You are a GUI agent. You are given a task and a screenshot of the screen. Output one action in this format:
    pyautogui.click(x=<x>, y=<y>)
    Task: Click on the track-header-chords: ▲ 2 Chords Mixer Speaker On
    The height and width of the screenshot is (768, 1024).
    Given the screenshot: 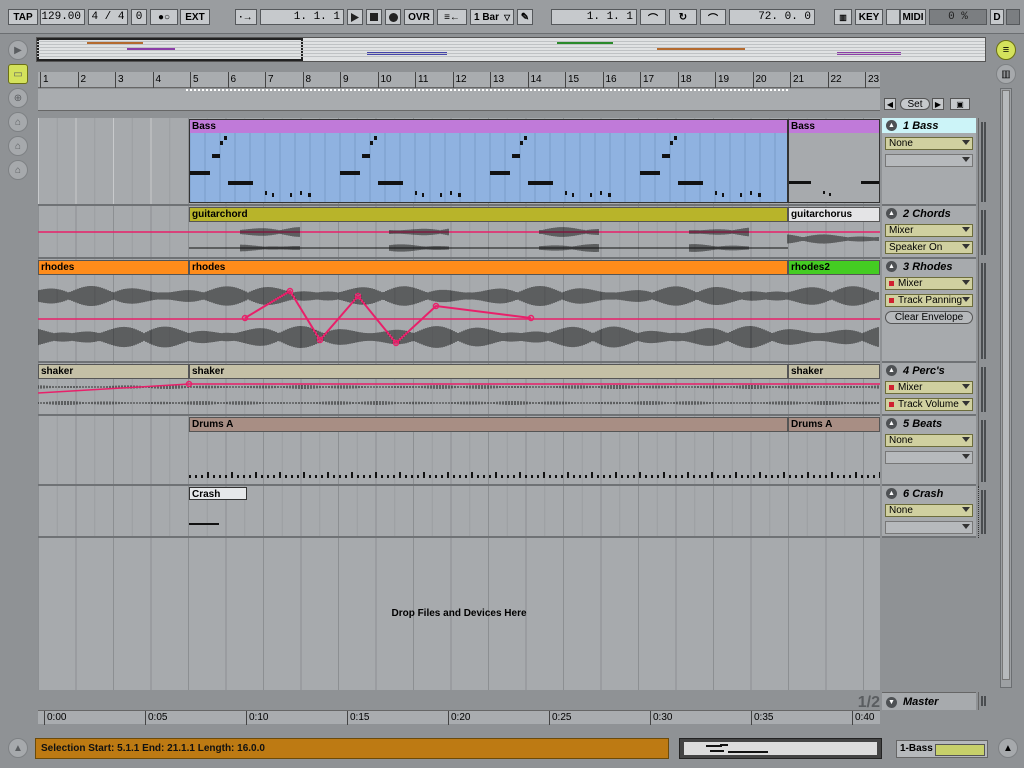 What is the action you would take?
    pyautogui.click(x=929, y=232)
    